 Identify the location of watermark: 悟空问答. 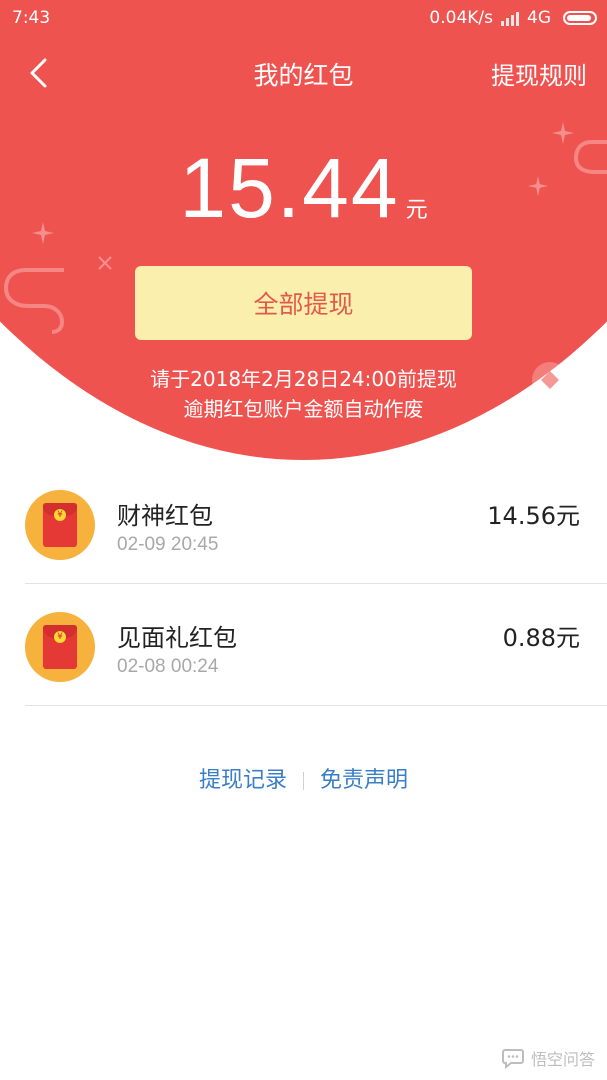
(548, 1058).